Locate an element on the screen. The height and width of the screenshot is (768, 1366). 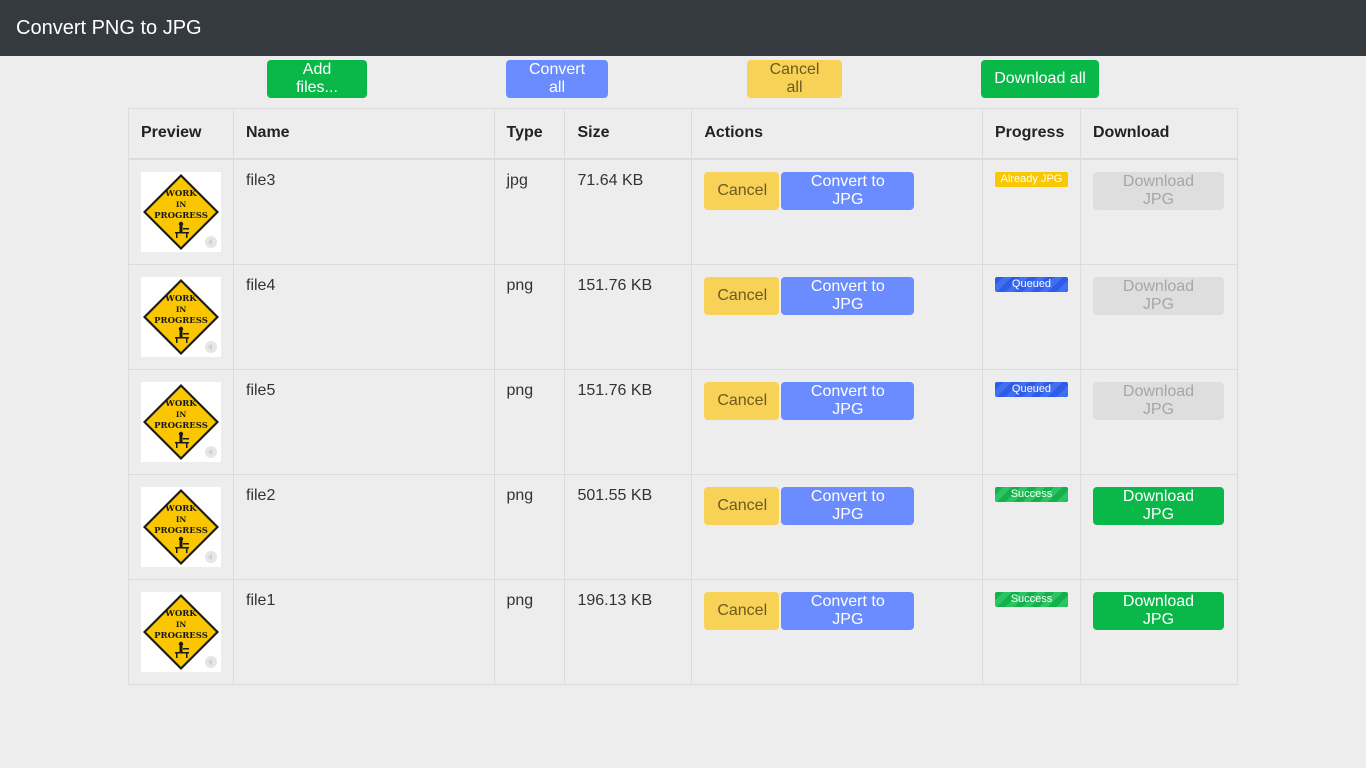
file-name: file3 is located at coordinates (364, 211).